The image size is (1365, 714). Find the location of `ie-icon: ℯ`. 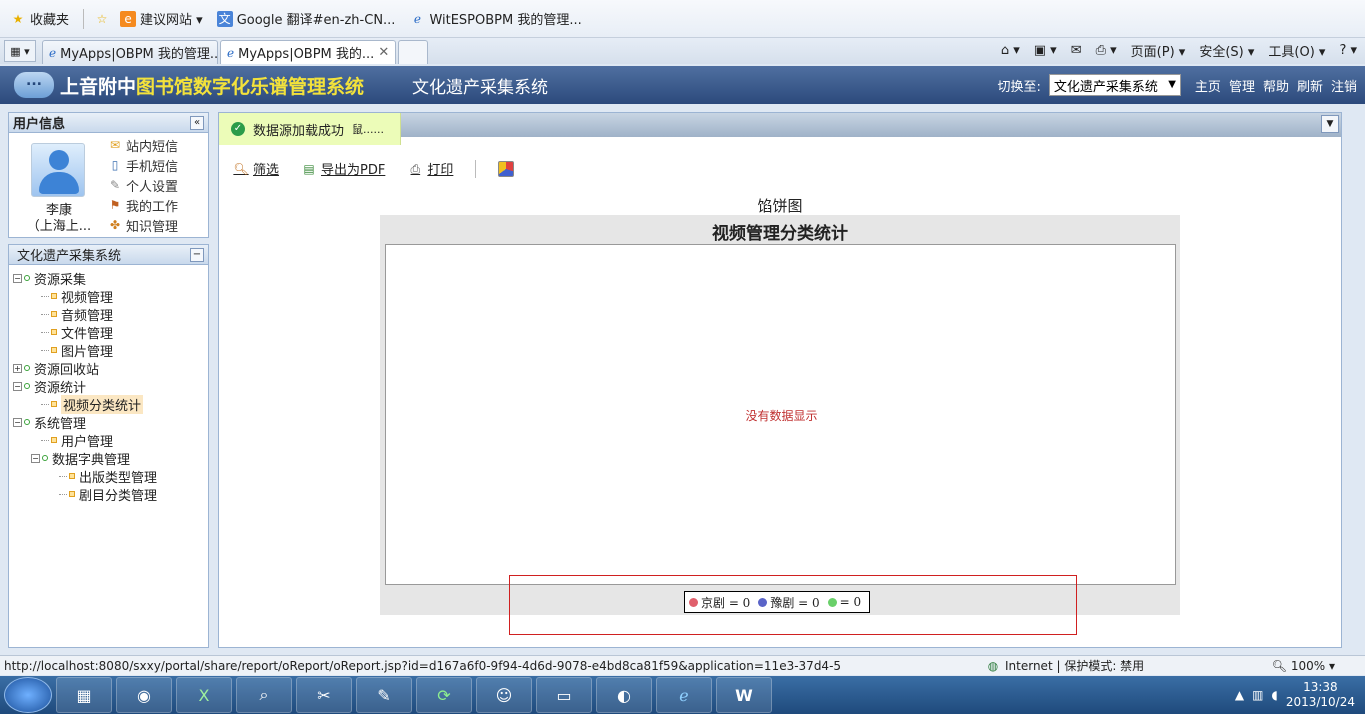

ie-icon: ℯ is located at coordinates (684, 695).